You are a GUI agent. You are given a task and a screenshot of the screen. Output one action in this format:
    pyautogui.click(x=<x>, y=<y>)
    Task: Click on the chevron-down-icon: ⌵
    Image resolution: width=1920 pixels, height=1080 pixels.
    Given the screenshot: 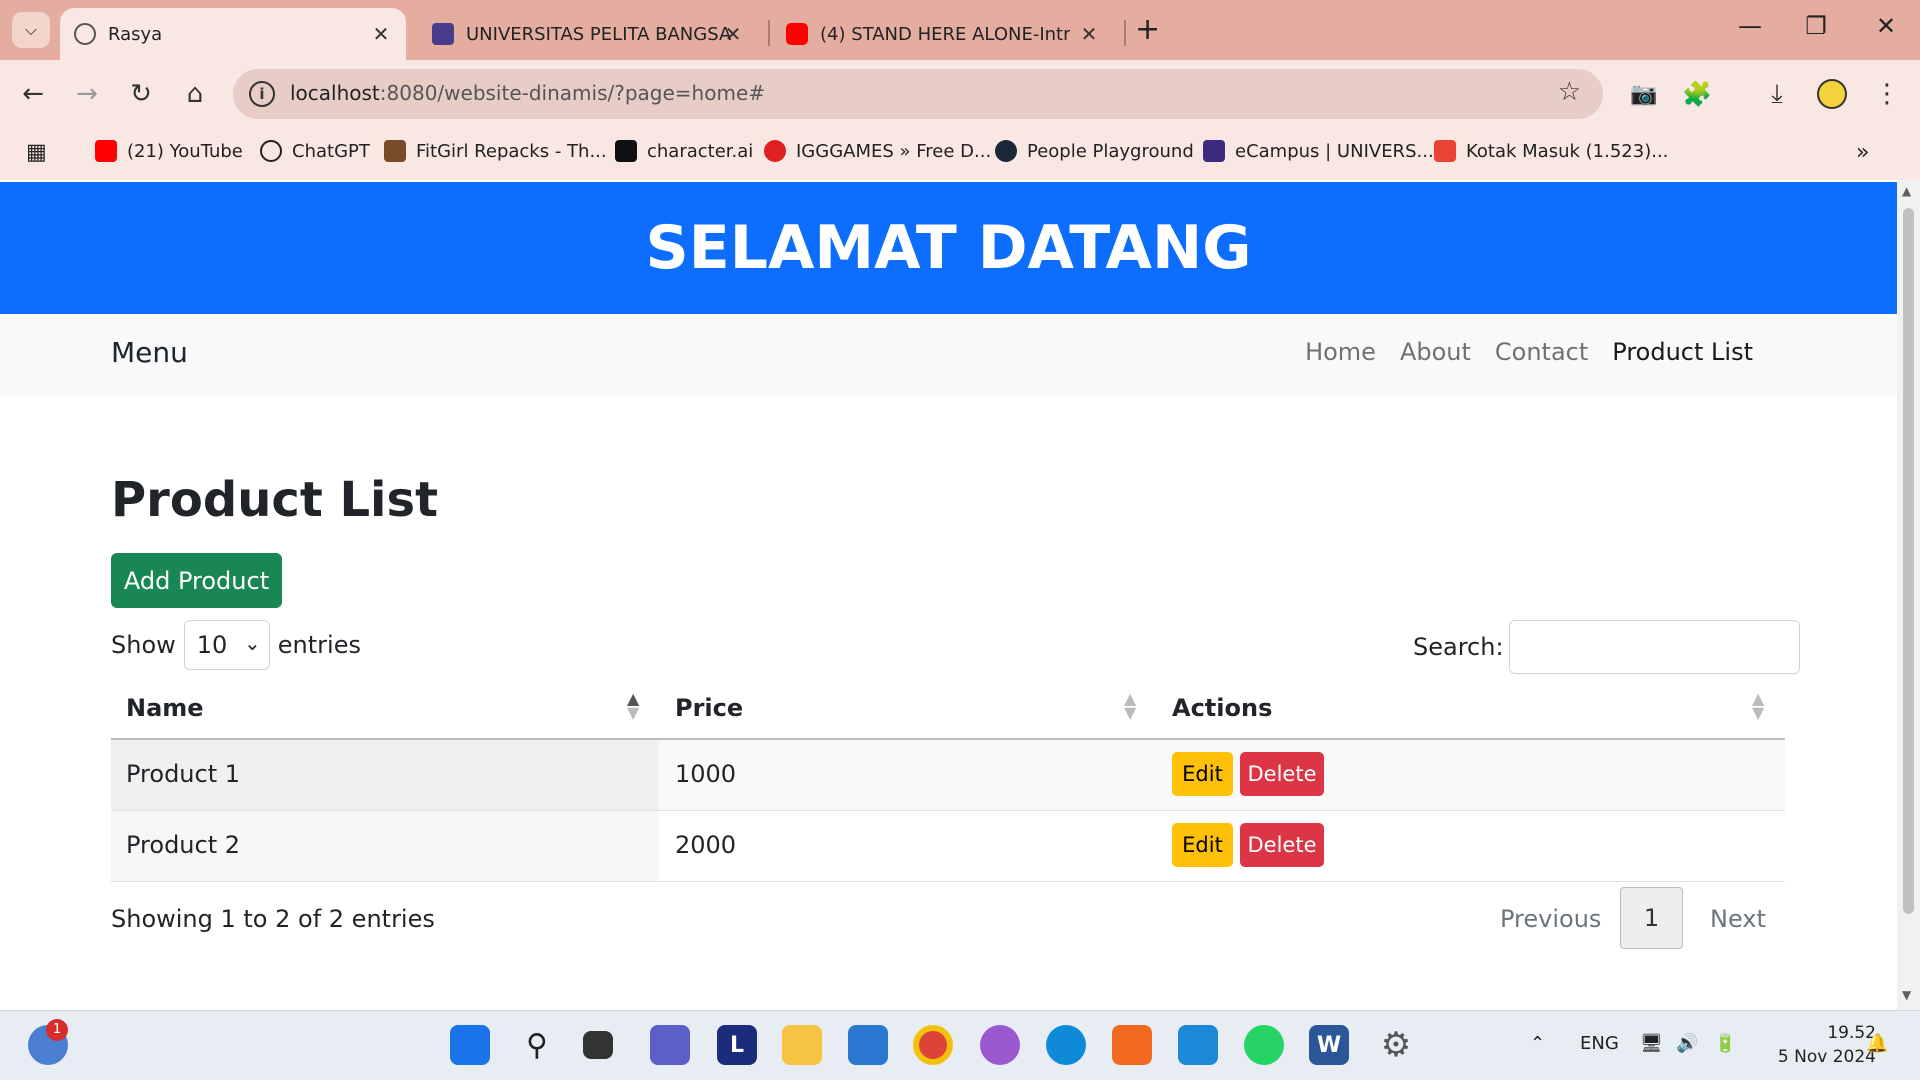 What is the action you would take?
    pyautogui.click(x=31, y=29)
    